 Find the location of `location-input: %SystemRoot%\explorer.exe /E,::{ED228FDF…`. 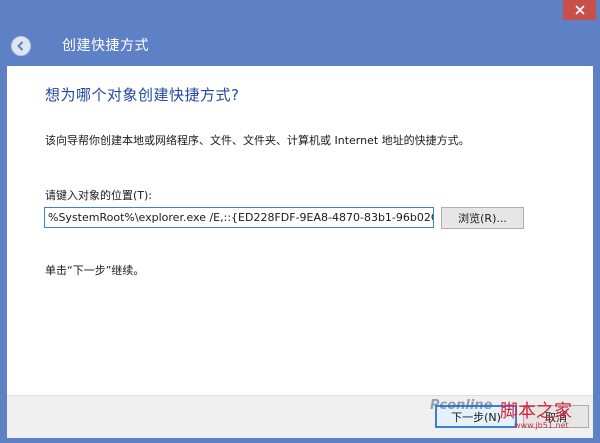

location-input: %SystemRoot%\explorer.exe /E,::{ED228FDF… is located at coordinates (239, 217).